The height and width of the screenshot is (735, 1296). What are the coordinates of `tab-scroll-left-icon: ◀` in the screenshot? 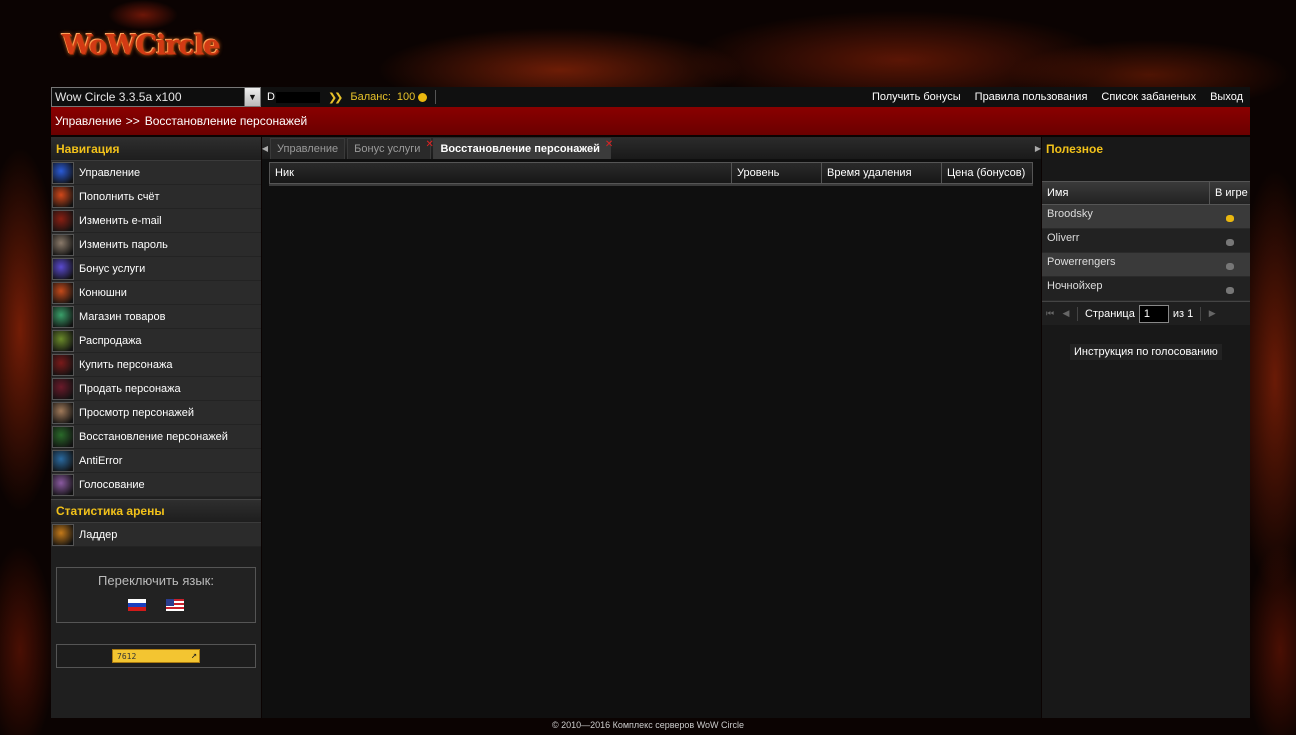 It's located at (265, 148).